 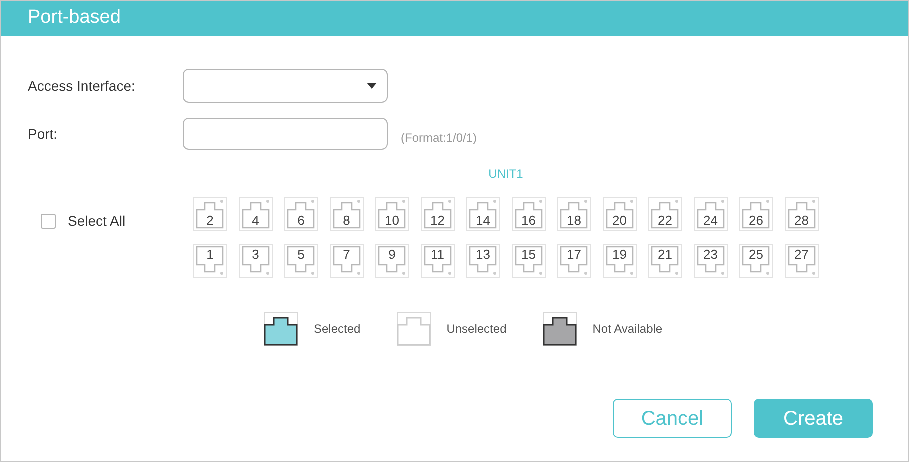 I want to click on port-button: 16, so click(x=529, y=214).